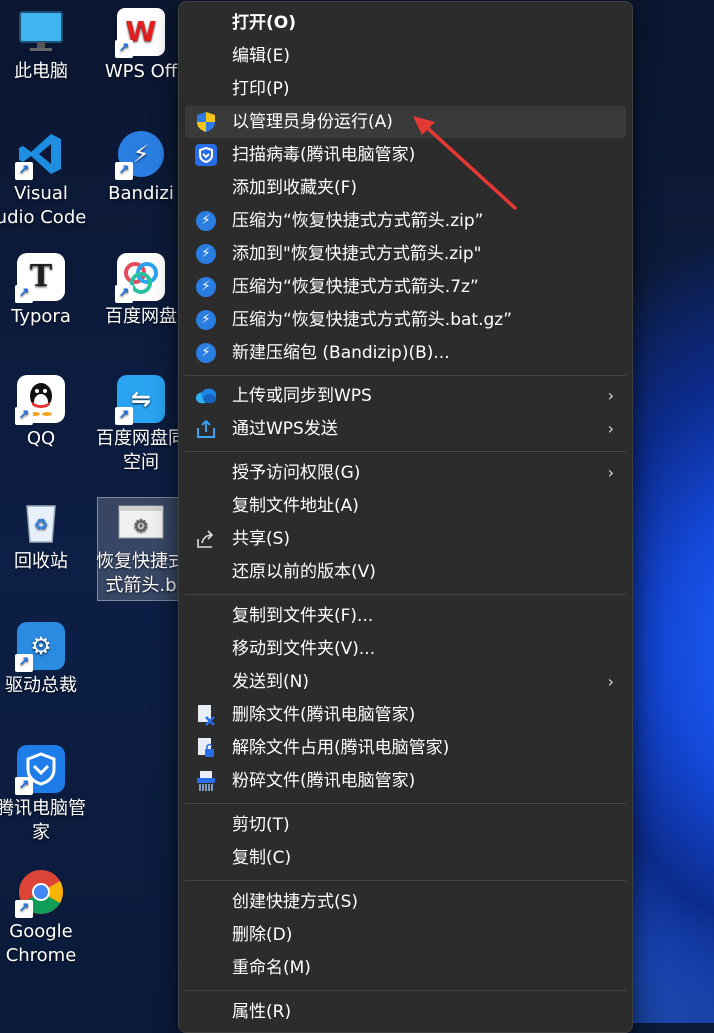 Image resolution: width=714 pixels, height=1033 pixels. I want to click on icon-label: Visual udio Code, so click(43, 205).